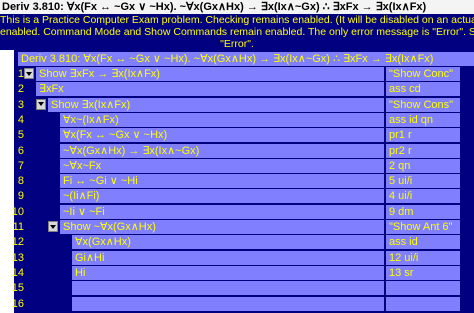 Image resolution: width=474 pixels, height=313 pixels. What do you see at coordinates (423, 89) in the screenshot?
I see `line-justification: ass cd` at bounding box center [423, 89].